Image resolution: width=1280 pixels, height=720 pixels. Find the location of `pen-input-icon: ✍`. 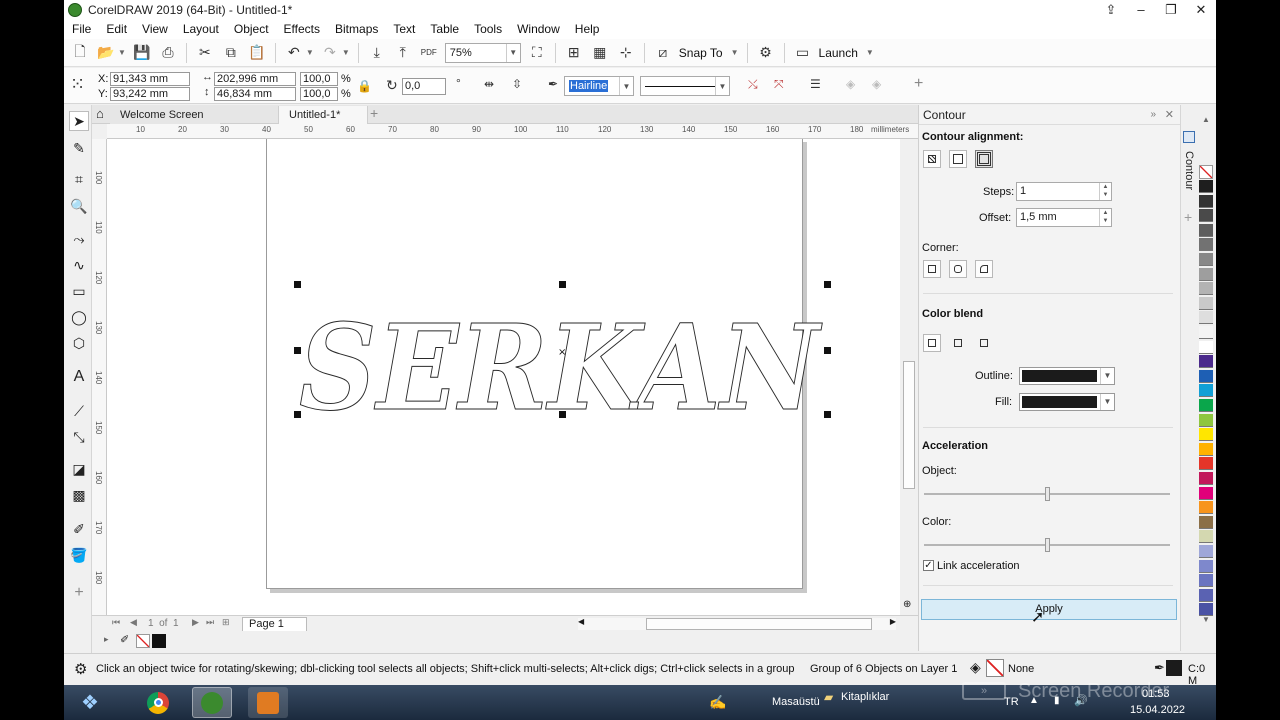

pen-input-icon: ✍ is located at coordinates (717, 702).